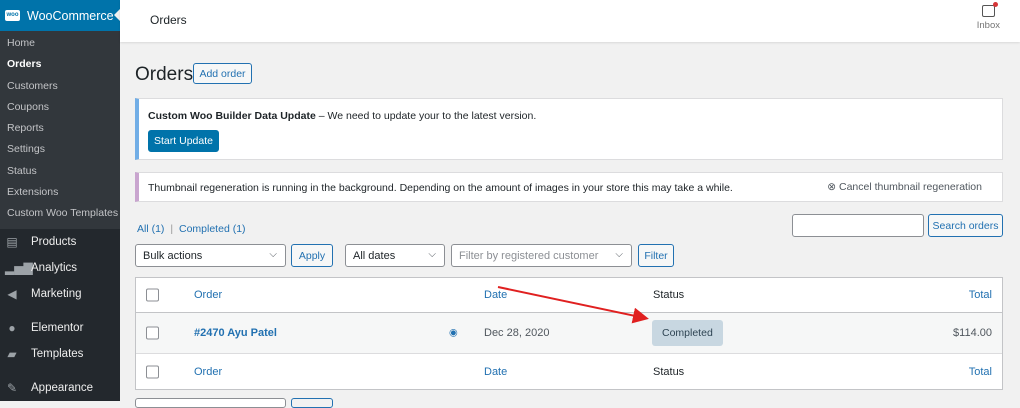 Image resolution: width=1020 pixels, height=408 pixels. I want to click on annotation-arrow, so click(573, 305).